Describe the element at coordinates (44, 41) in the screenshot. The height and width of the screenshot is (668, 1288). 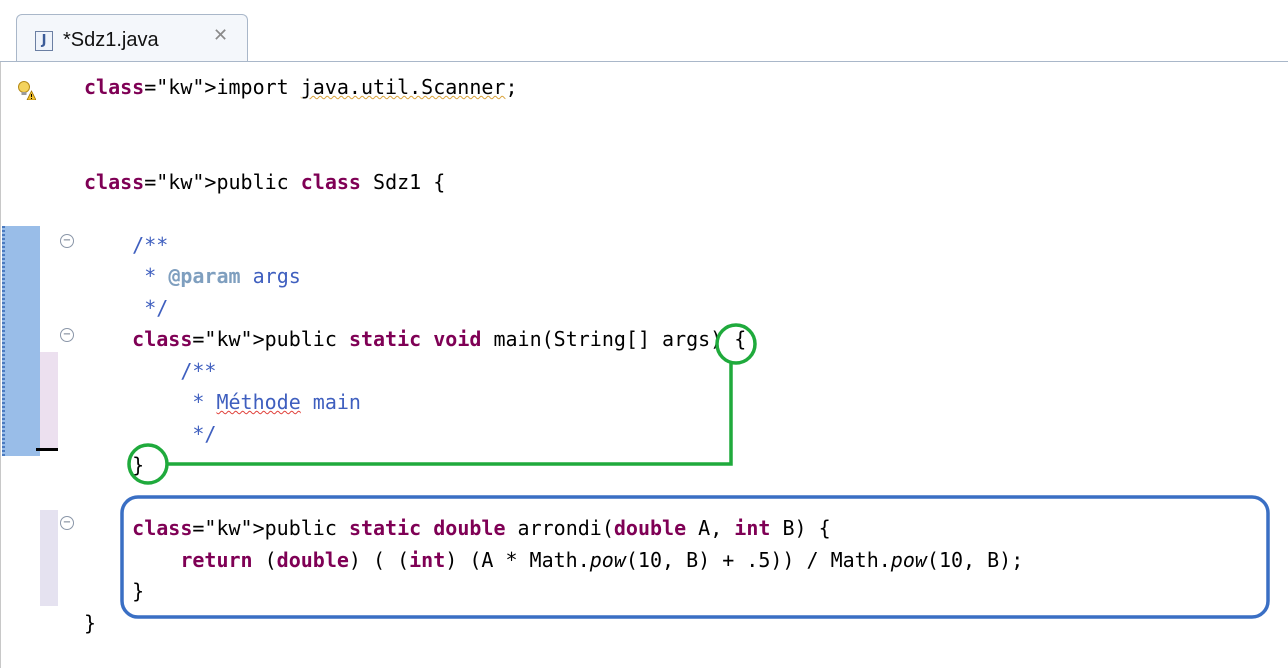
I see `java-file-icon: J` at that location.